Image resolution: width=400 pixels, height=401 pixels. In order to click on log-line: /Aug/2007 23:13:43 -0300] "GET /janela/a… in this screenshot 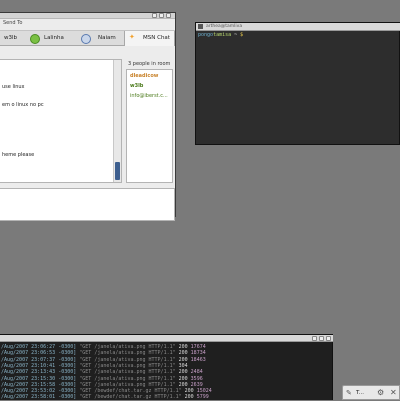, I will do `click(102, 372)`.